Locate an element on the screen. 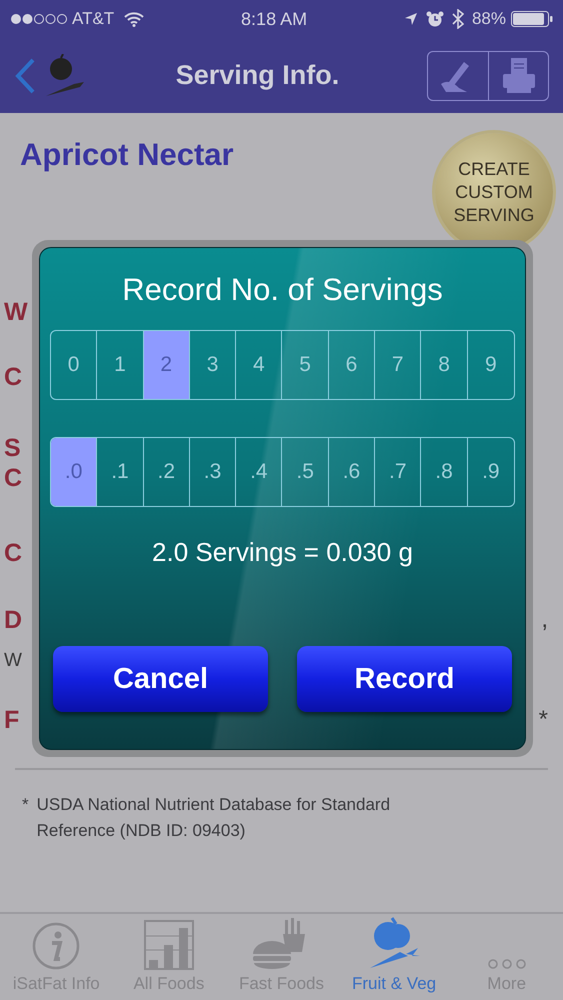  bluetooth-icon is located at coordinates (458, 19).